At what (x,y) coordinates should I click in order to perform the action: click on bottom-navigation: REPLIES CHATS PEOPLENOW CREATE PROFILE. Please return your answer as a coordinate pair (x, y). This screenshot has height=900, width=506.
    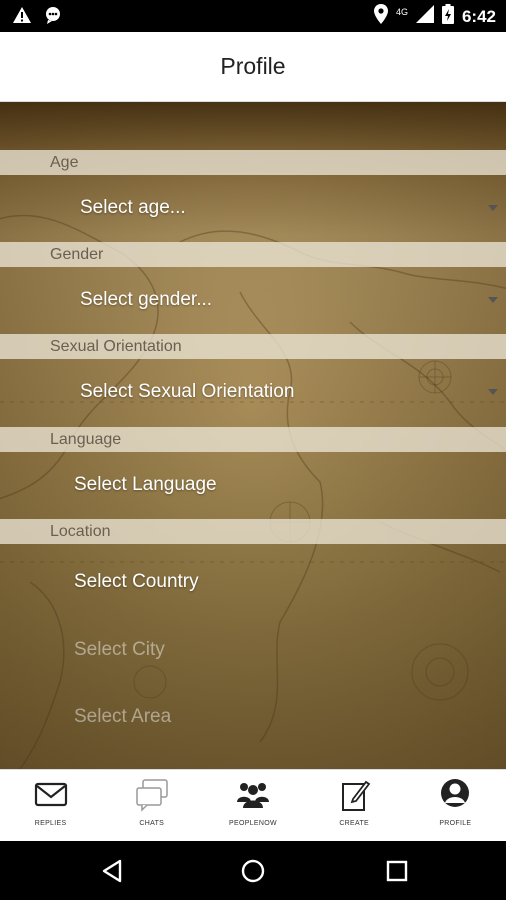
    Looking at the image, I should click on (253, 805).